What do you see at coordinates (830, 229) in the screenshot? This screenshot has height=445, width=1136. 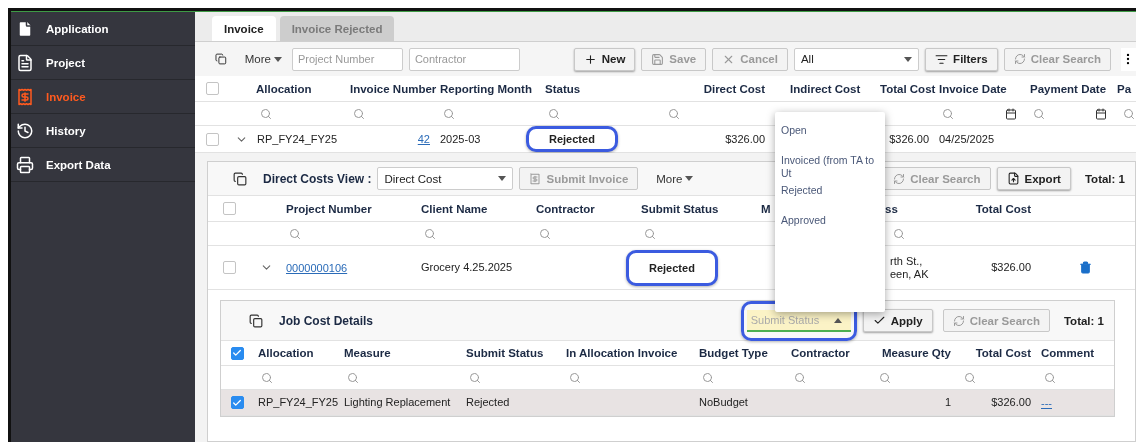 I see `dropdown-option: Approved` at bounding box center [830, 229].